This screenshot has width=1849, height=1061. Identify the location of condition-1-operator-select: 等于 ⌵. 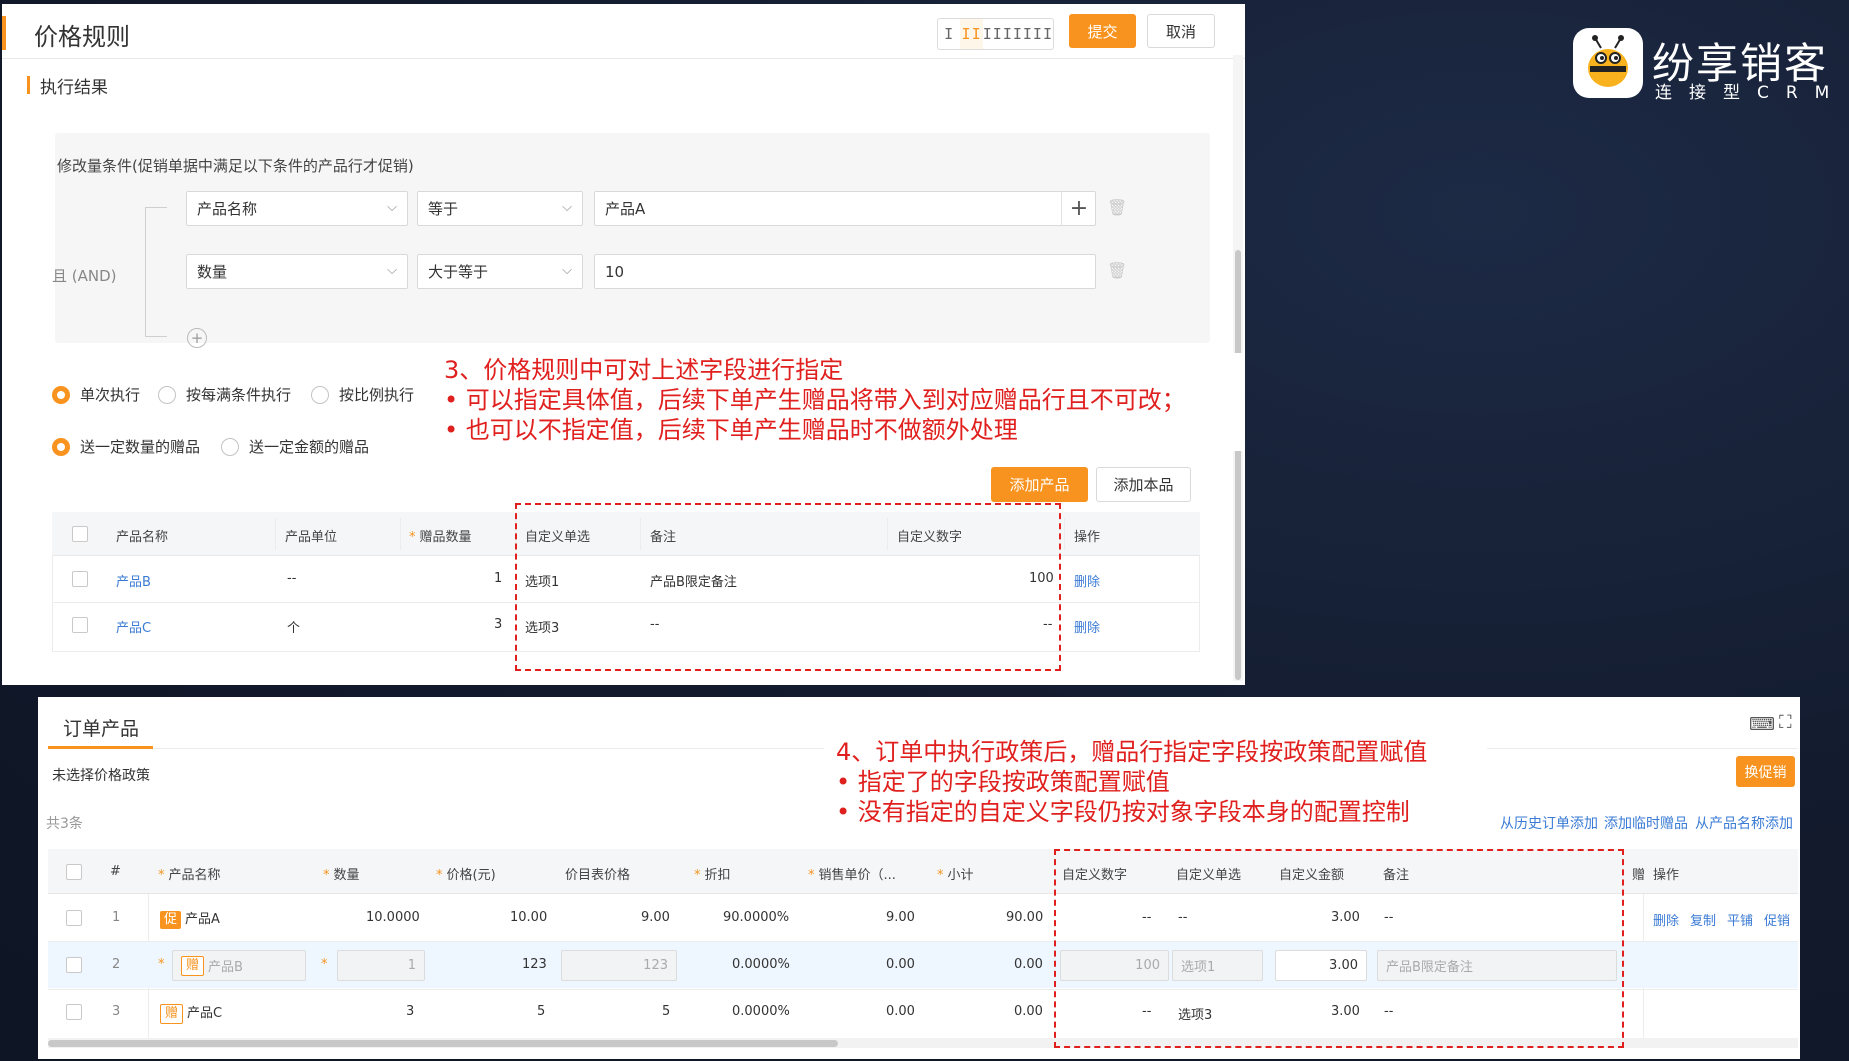
(500, 208).